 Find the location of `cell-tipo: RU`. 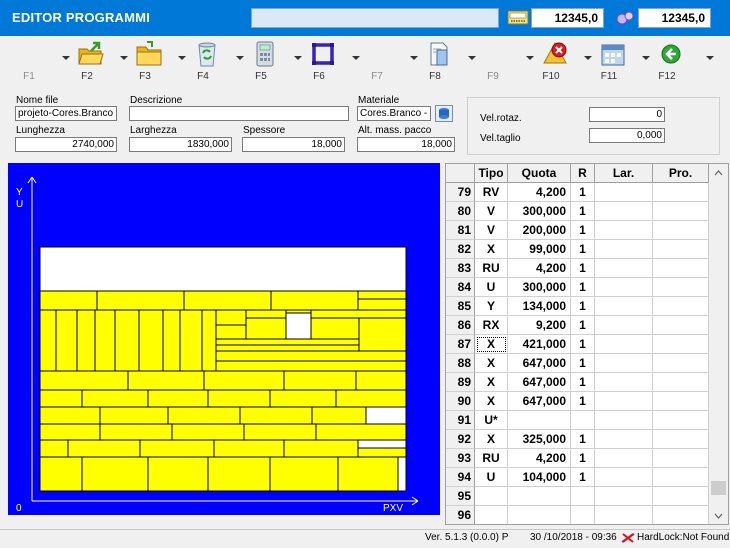

cell-tipo: RU is located at coordinates (491, 458).